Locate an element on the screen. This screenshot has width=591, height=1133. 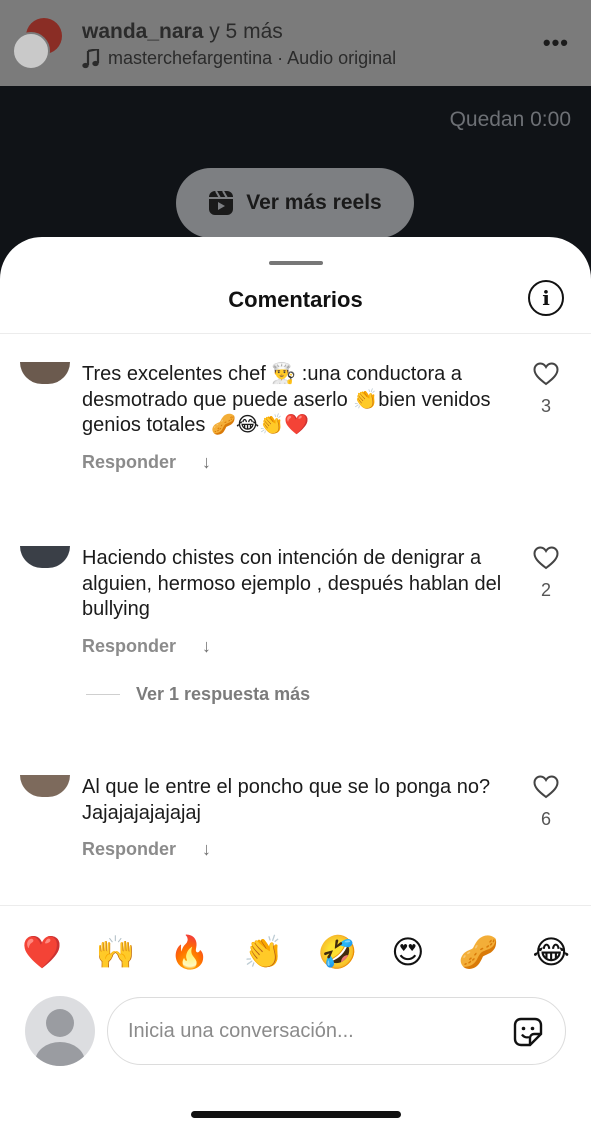
audio-info: masterchefargentina · Audio original is located at coordinates (239, 58).